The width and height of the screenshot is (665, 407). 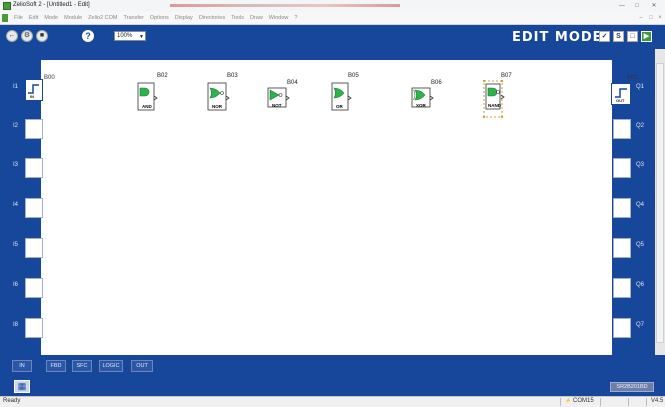 I want to click on version: V4.5, so click(x=657, y=401).